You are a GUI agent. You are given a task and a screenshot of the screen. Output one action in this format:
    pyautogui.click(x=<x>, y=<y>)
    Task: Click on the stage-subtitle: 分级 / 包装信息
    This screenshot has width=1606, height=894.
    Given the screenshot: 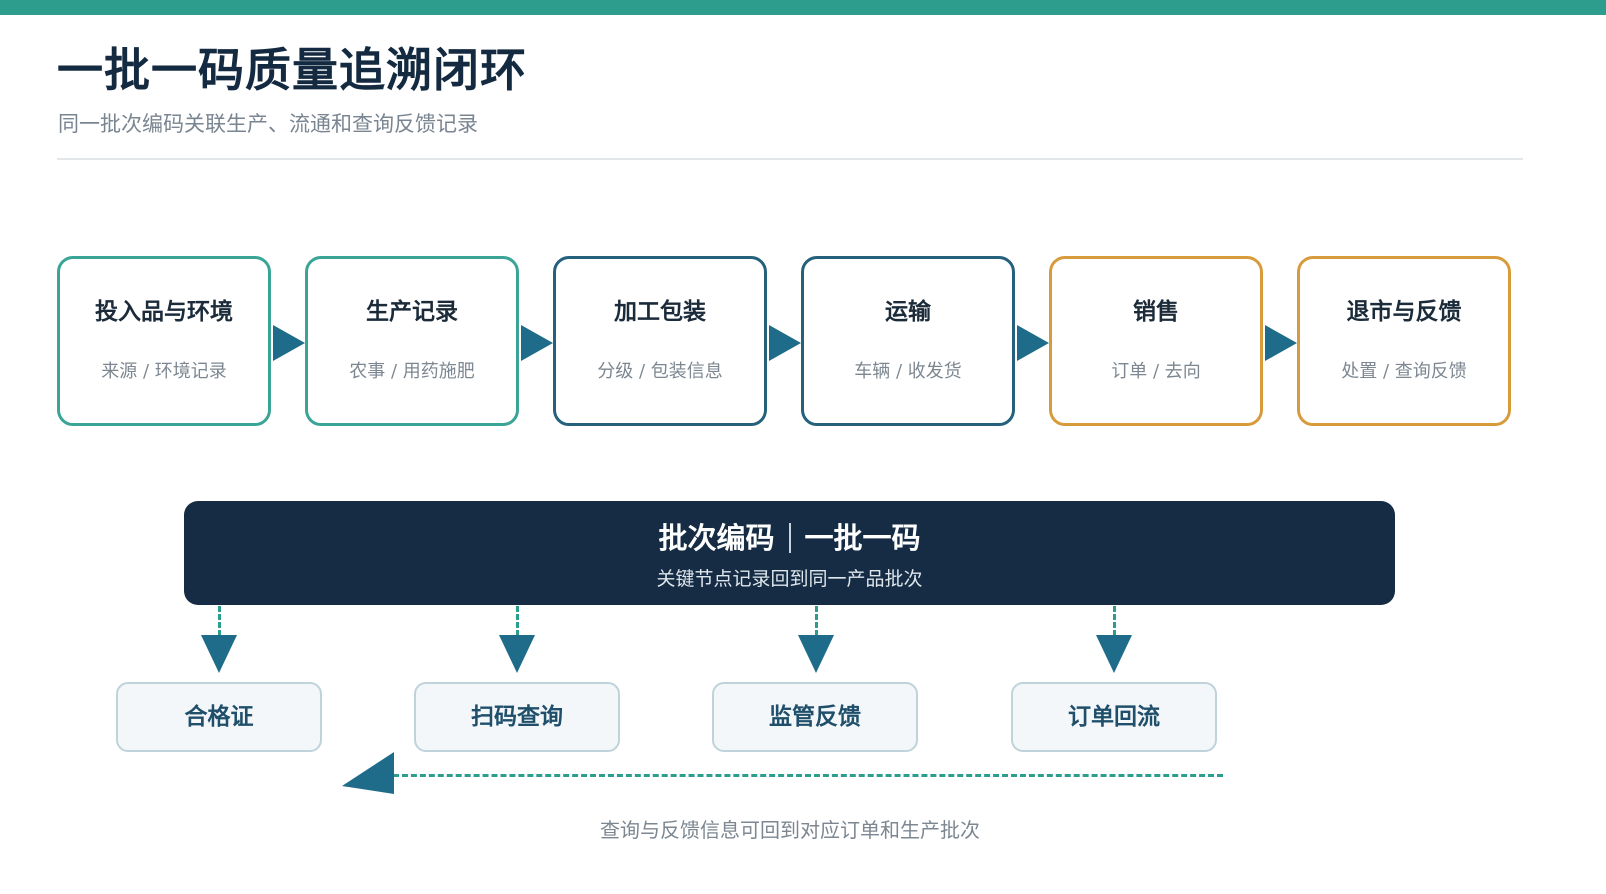 What is the action you would take?
    pyautogui.click(x=660, y=371)
    